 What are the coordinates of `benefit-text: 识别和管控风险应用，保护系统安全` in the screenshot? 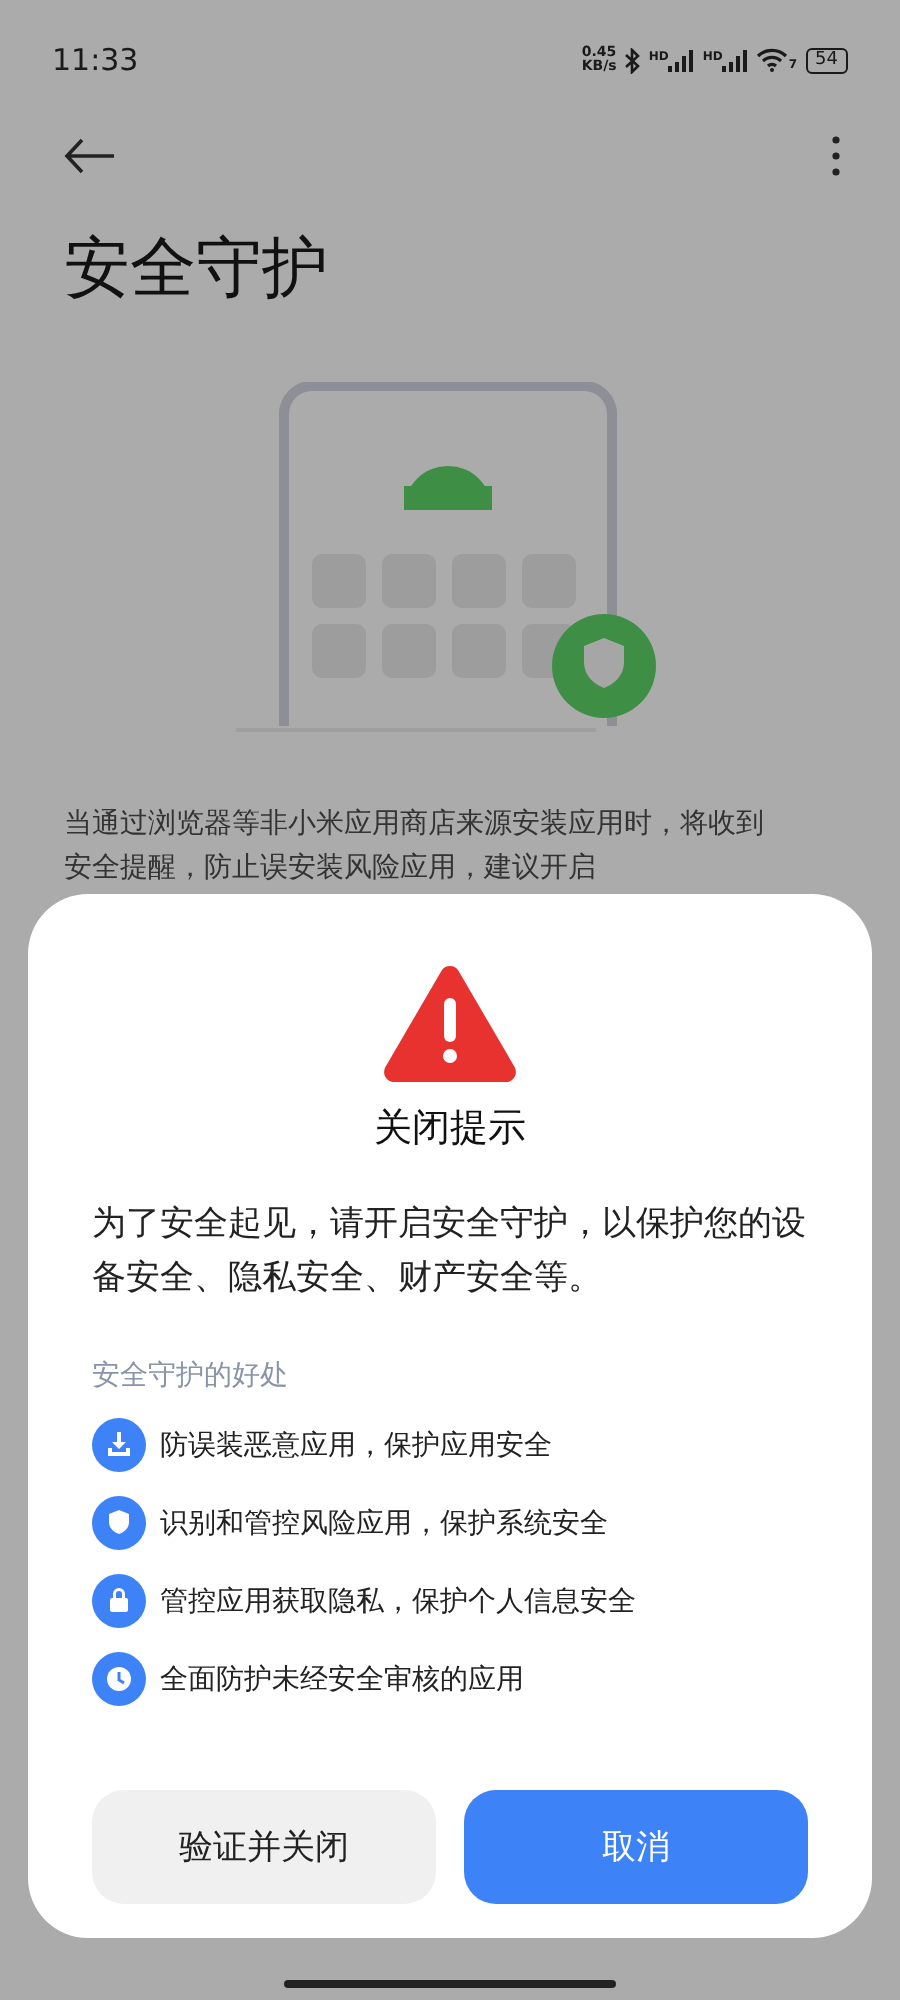 It's located at (384, 1523).